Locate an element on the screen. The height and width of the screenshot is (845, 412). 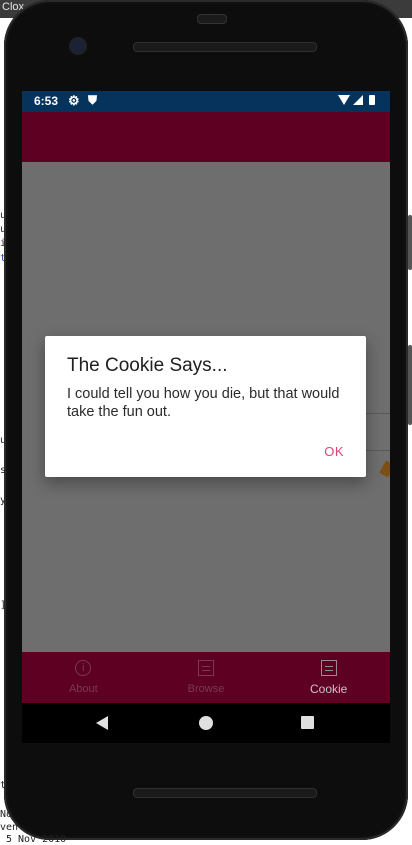
back-icon is located at coordinates (102, 723).